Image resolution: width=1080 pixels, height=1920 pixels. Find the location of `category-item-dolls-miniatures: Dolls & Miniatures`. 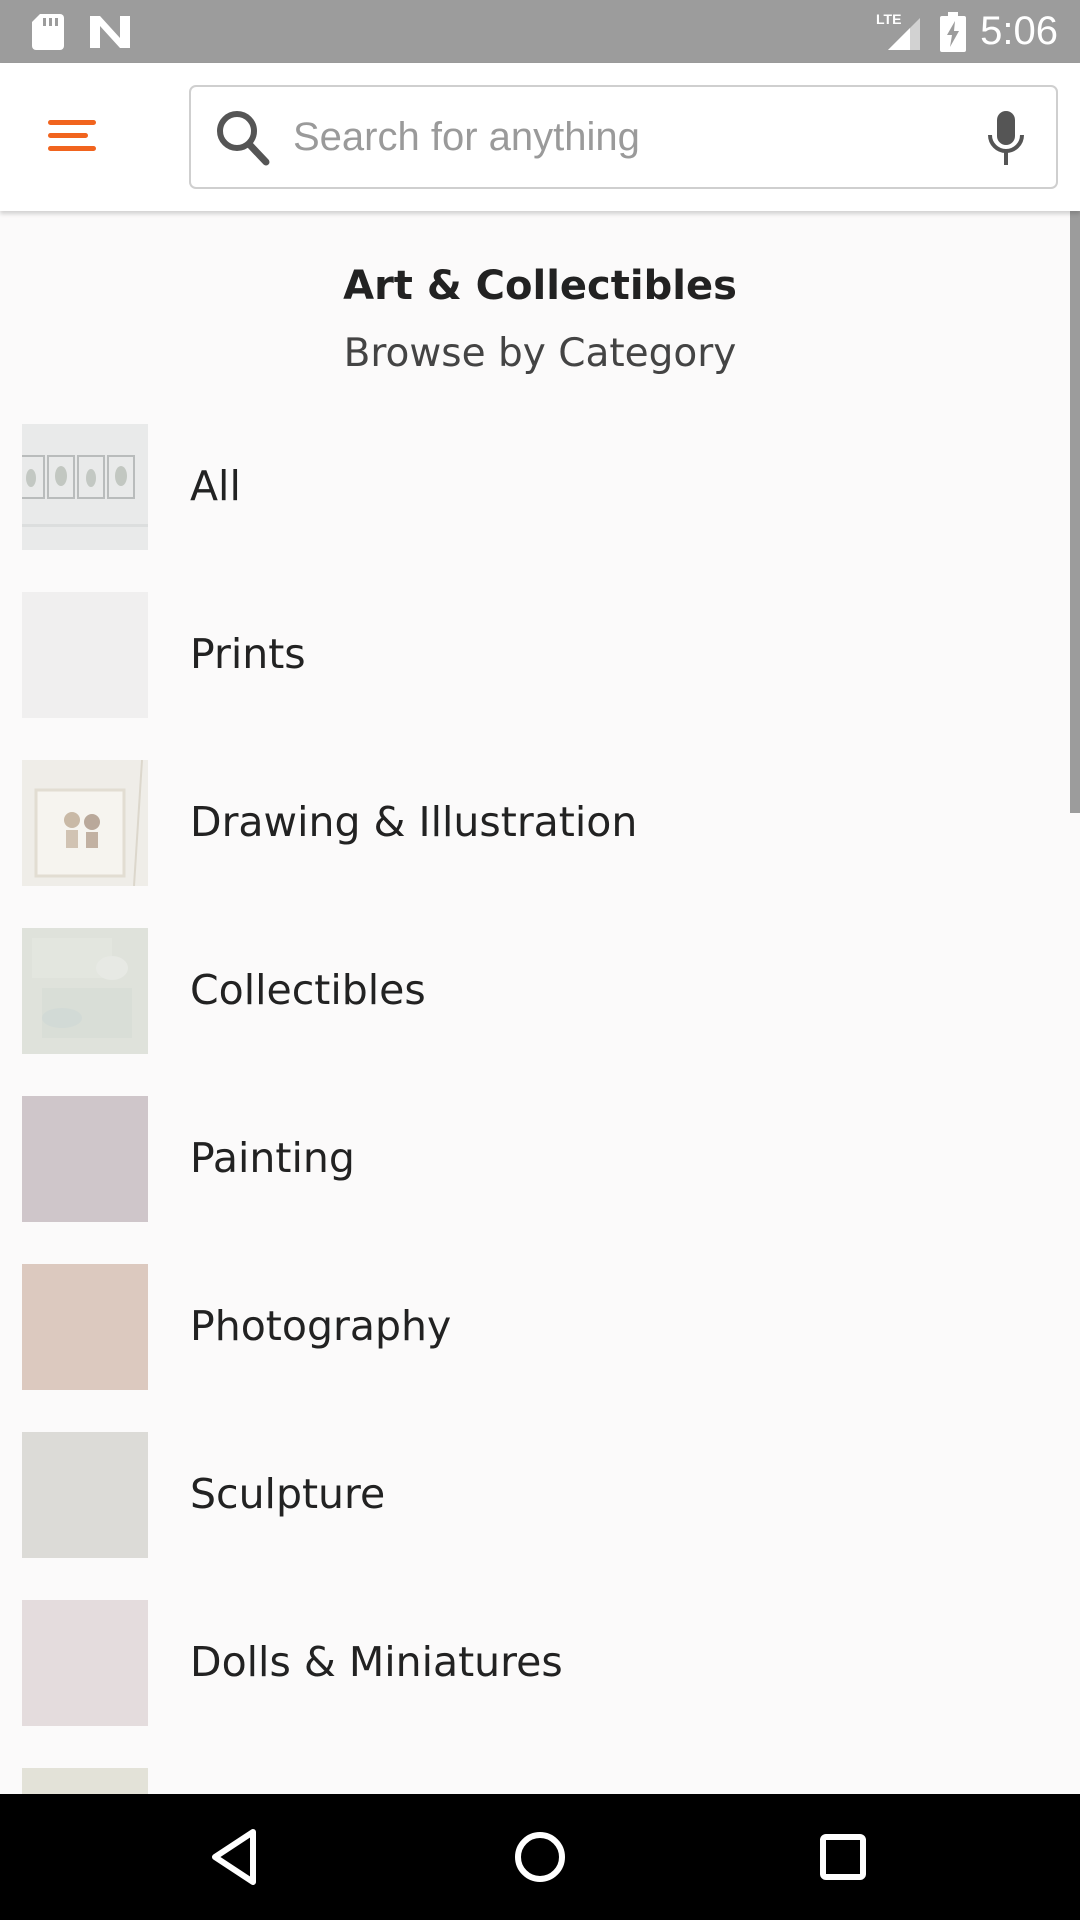

category-item-dolls-miniatures: Dolls & Miniatures is located at coordinates (535, 1684).